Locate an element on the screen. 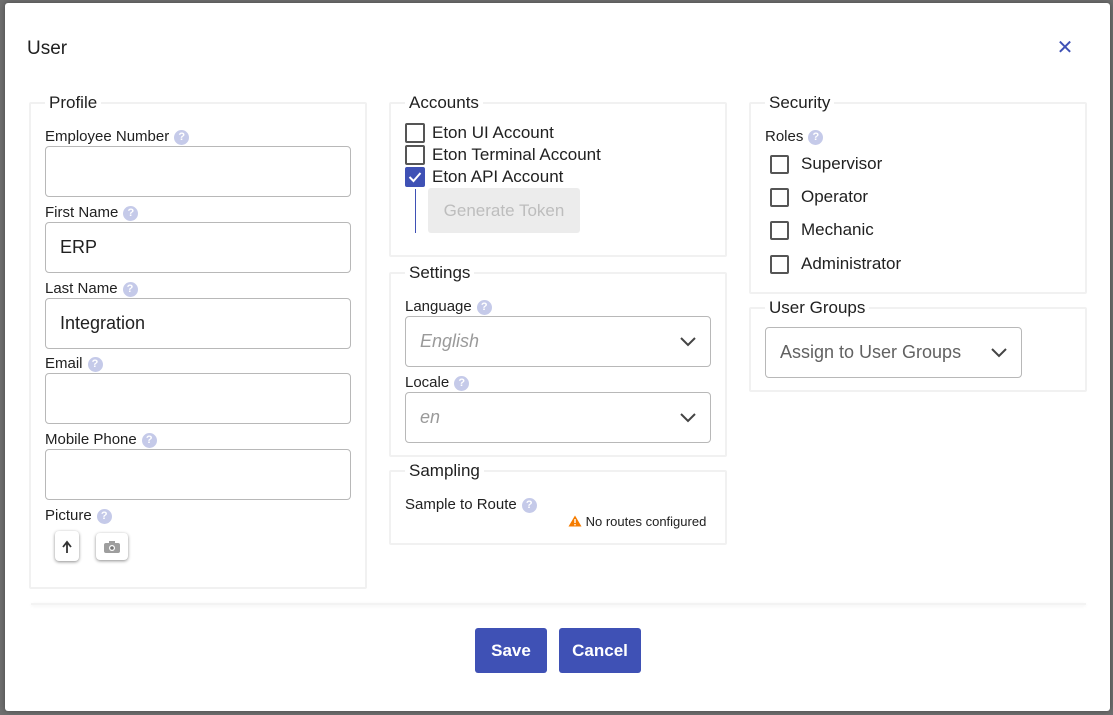  locale-label: Locale? is located at coordinates (437, 382).